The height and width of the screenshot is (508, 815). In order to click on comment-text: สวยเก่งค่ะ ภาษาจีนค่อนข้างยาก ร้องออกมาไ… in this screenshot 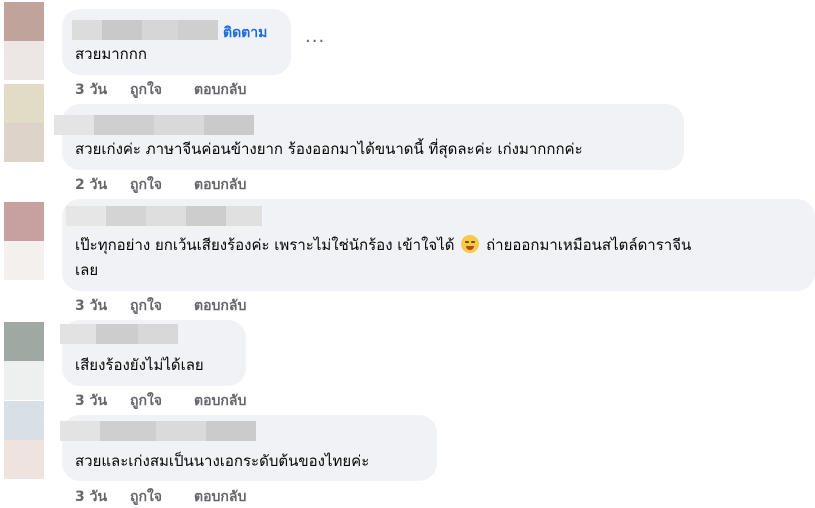, I will do `click(329, 149)`.